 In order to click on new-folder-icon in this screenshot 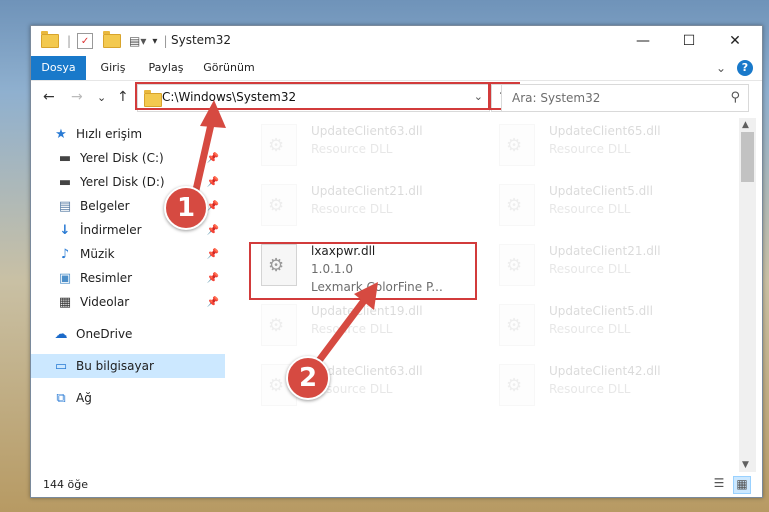, I will do `click(112, 39)`.